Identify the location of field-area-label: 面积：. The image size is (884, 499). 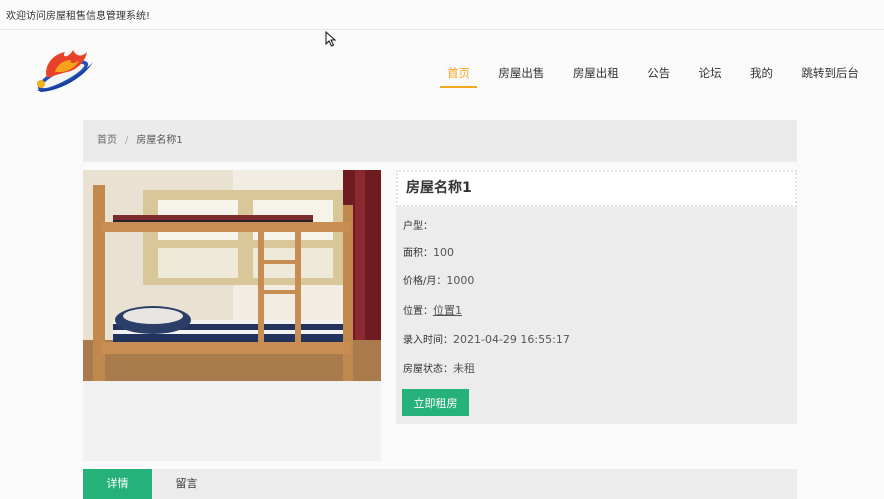
(418, 253).